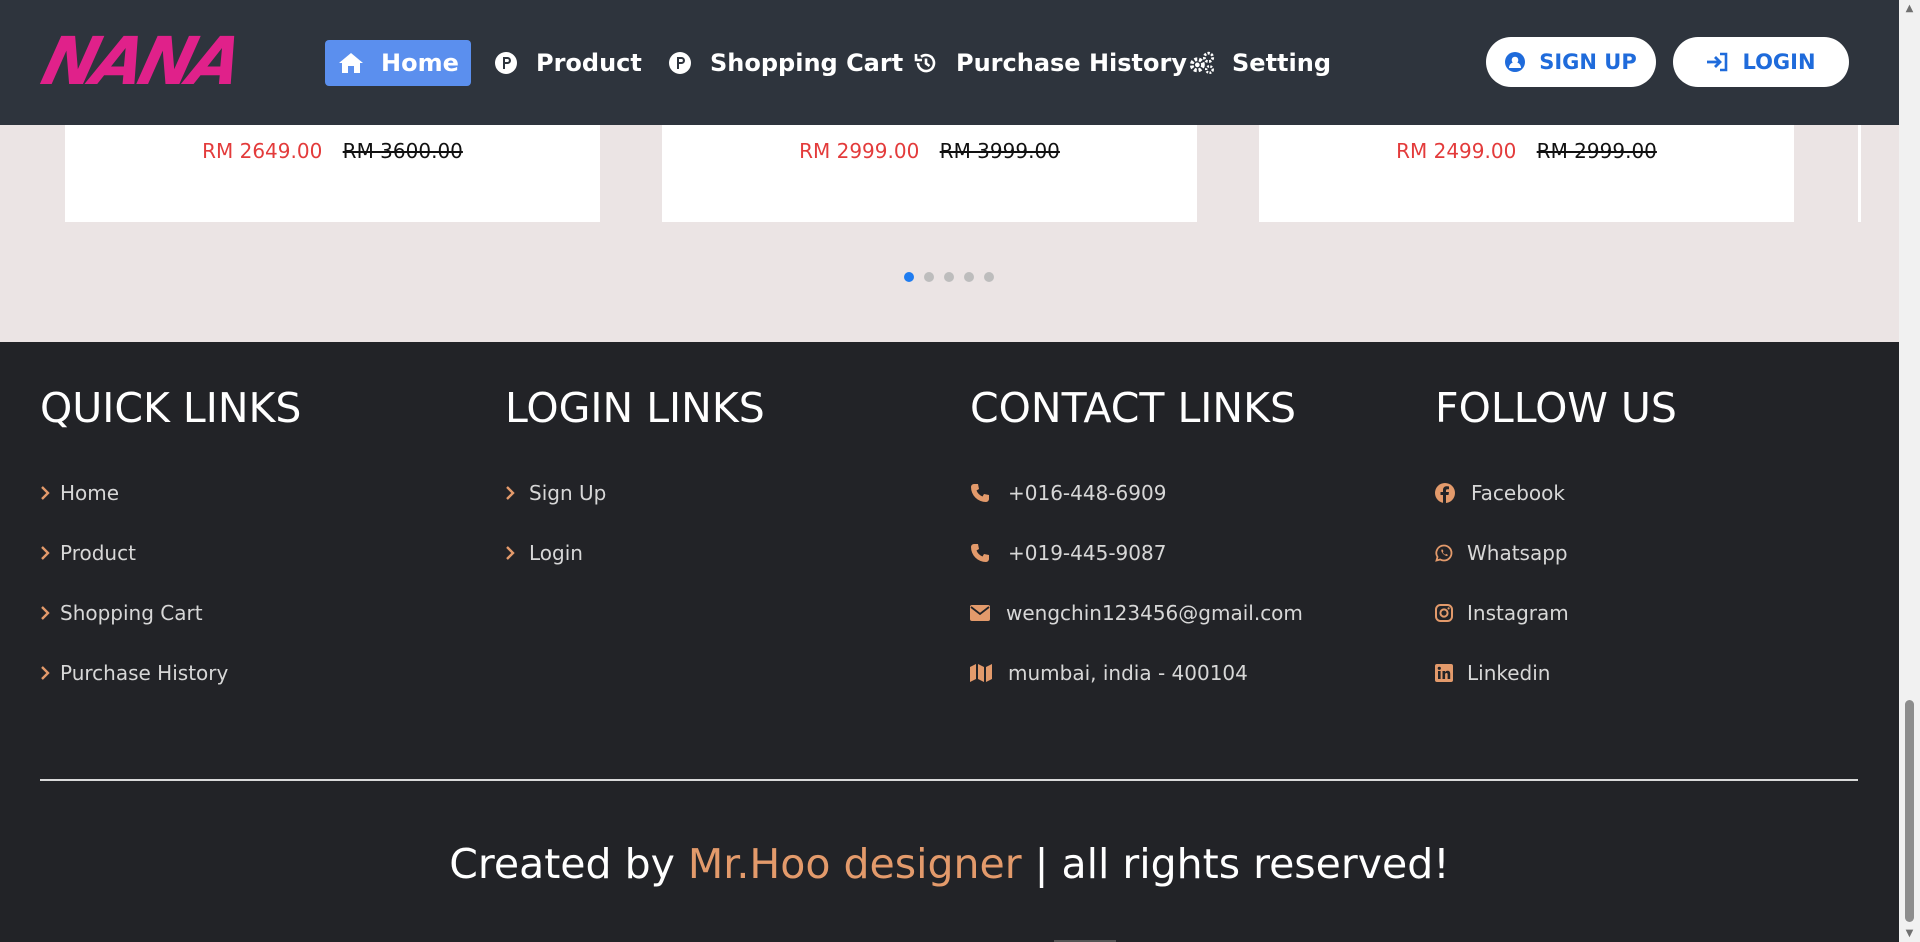  Describe the element at coordinates (929, 173) in the screenshot. I see `product-card: RM 2999.00 RM 3999.00` at that location.